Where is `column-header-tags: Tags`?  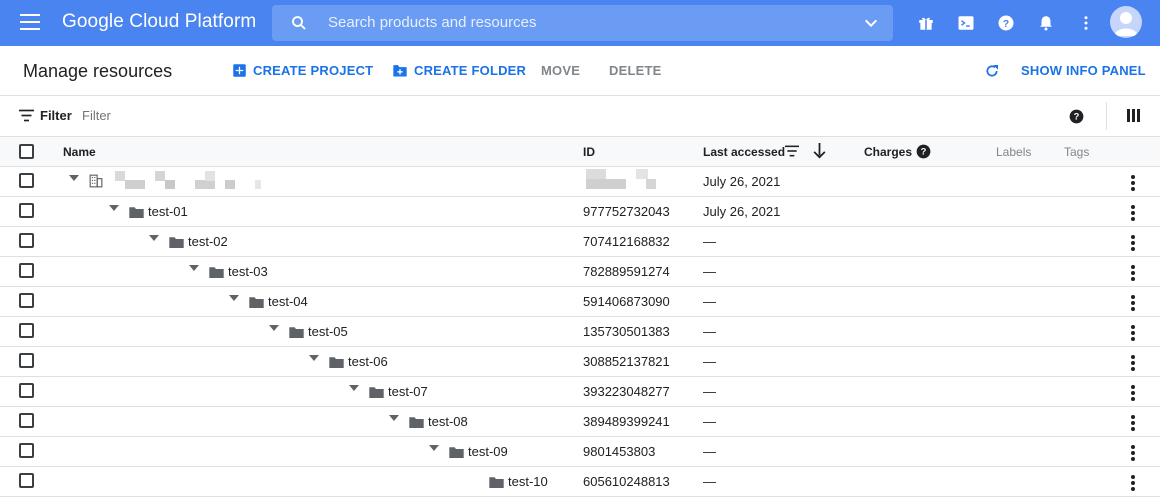 column-header-tags: Tags is located at coordinates (1076, 152).